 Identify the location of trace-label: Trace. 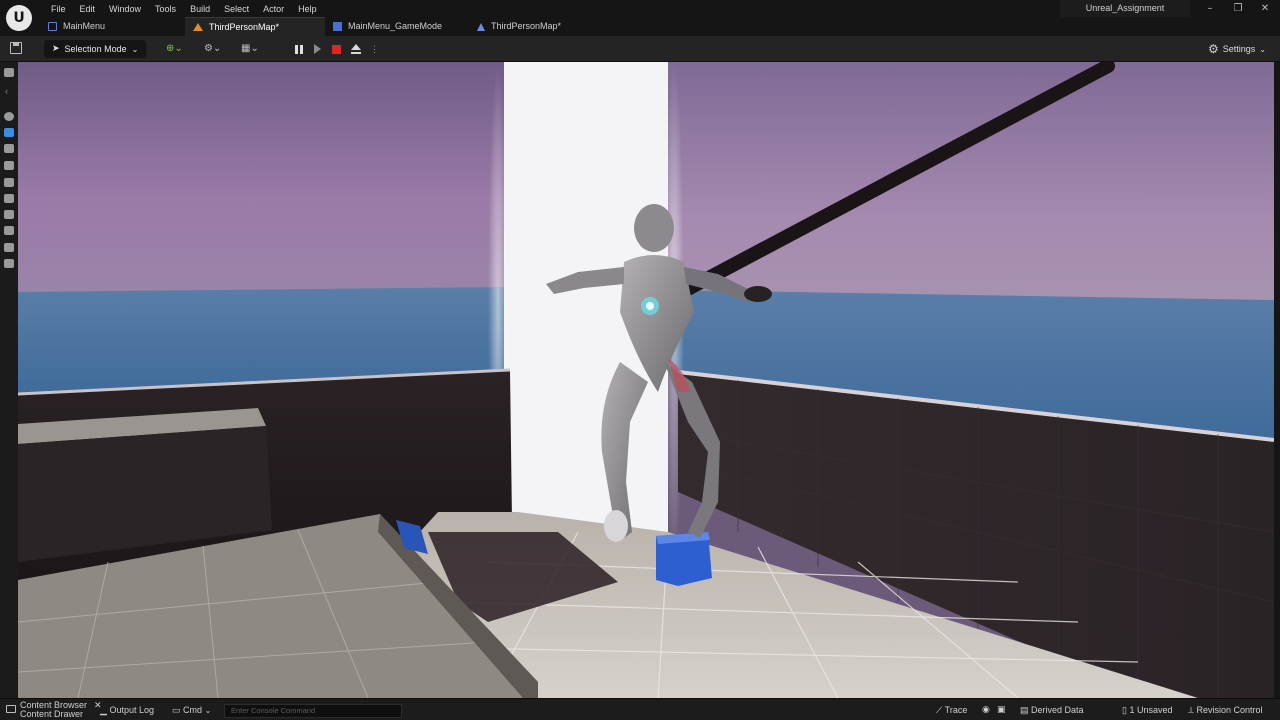
(956, 710).